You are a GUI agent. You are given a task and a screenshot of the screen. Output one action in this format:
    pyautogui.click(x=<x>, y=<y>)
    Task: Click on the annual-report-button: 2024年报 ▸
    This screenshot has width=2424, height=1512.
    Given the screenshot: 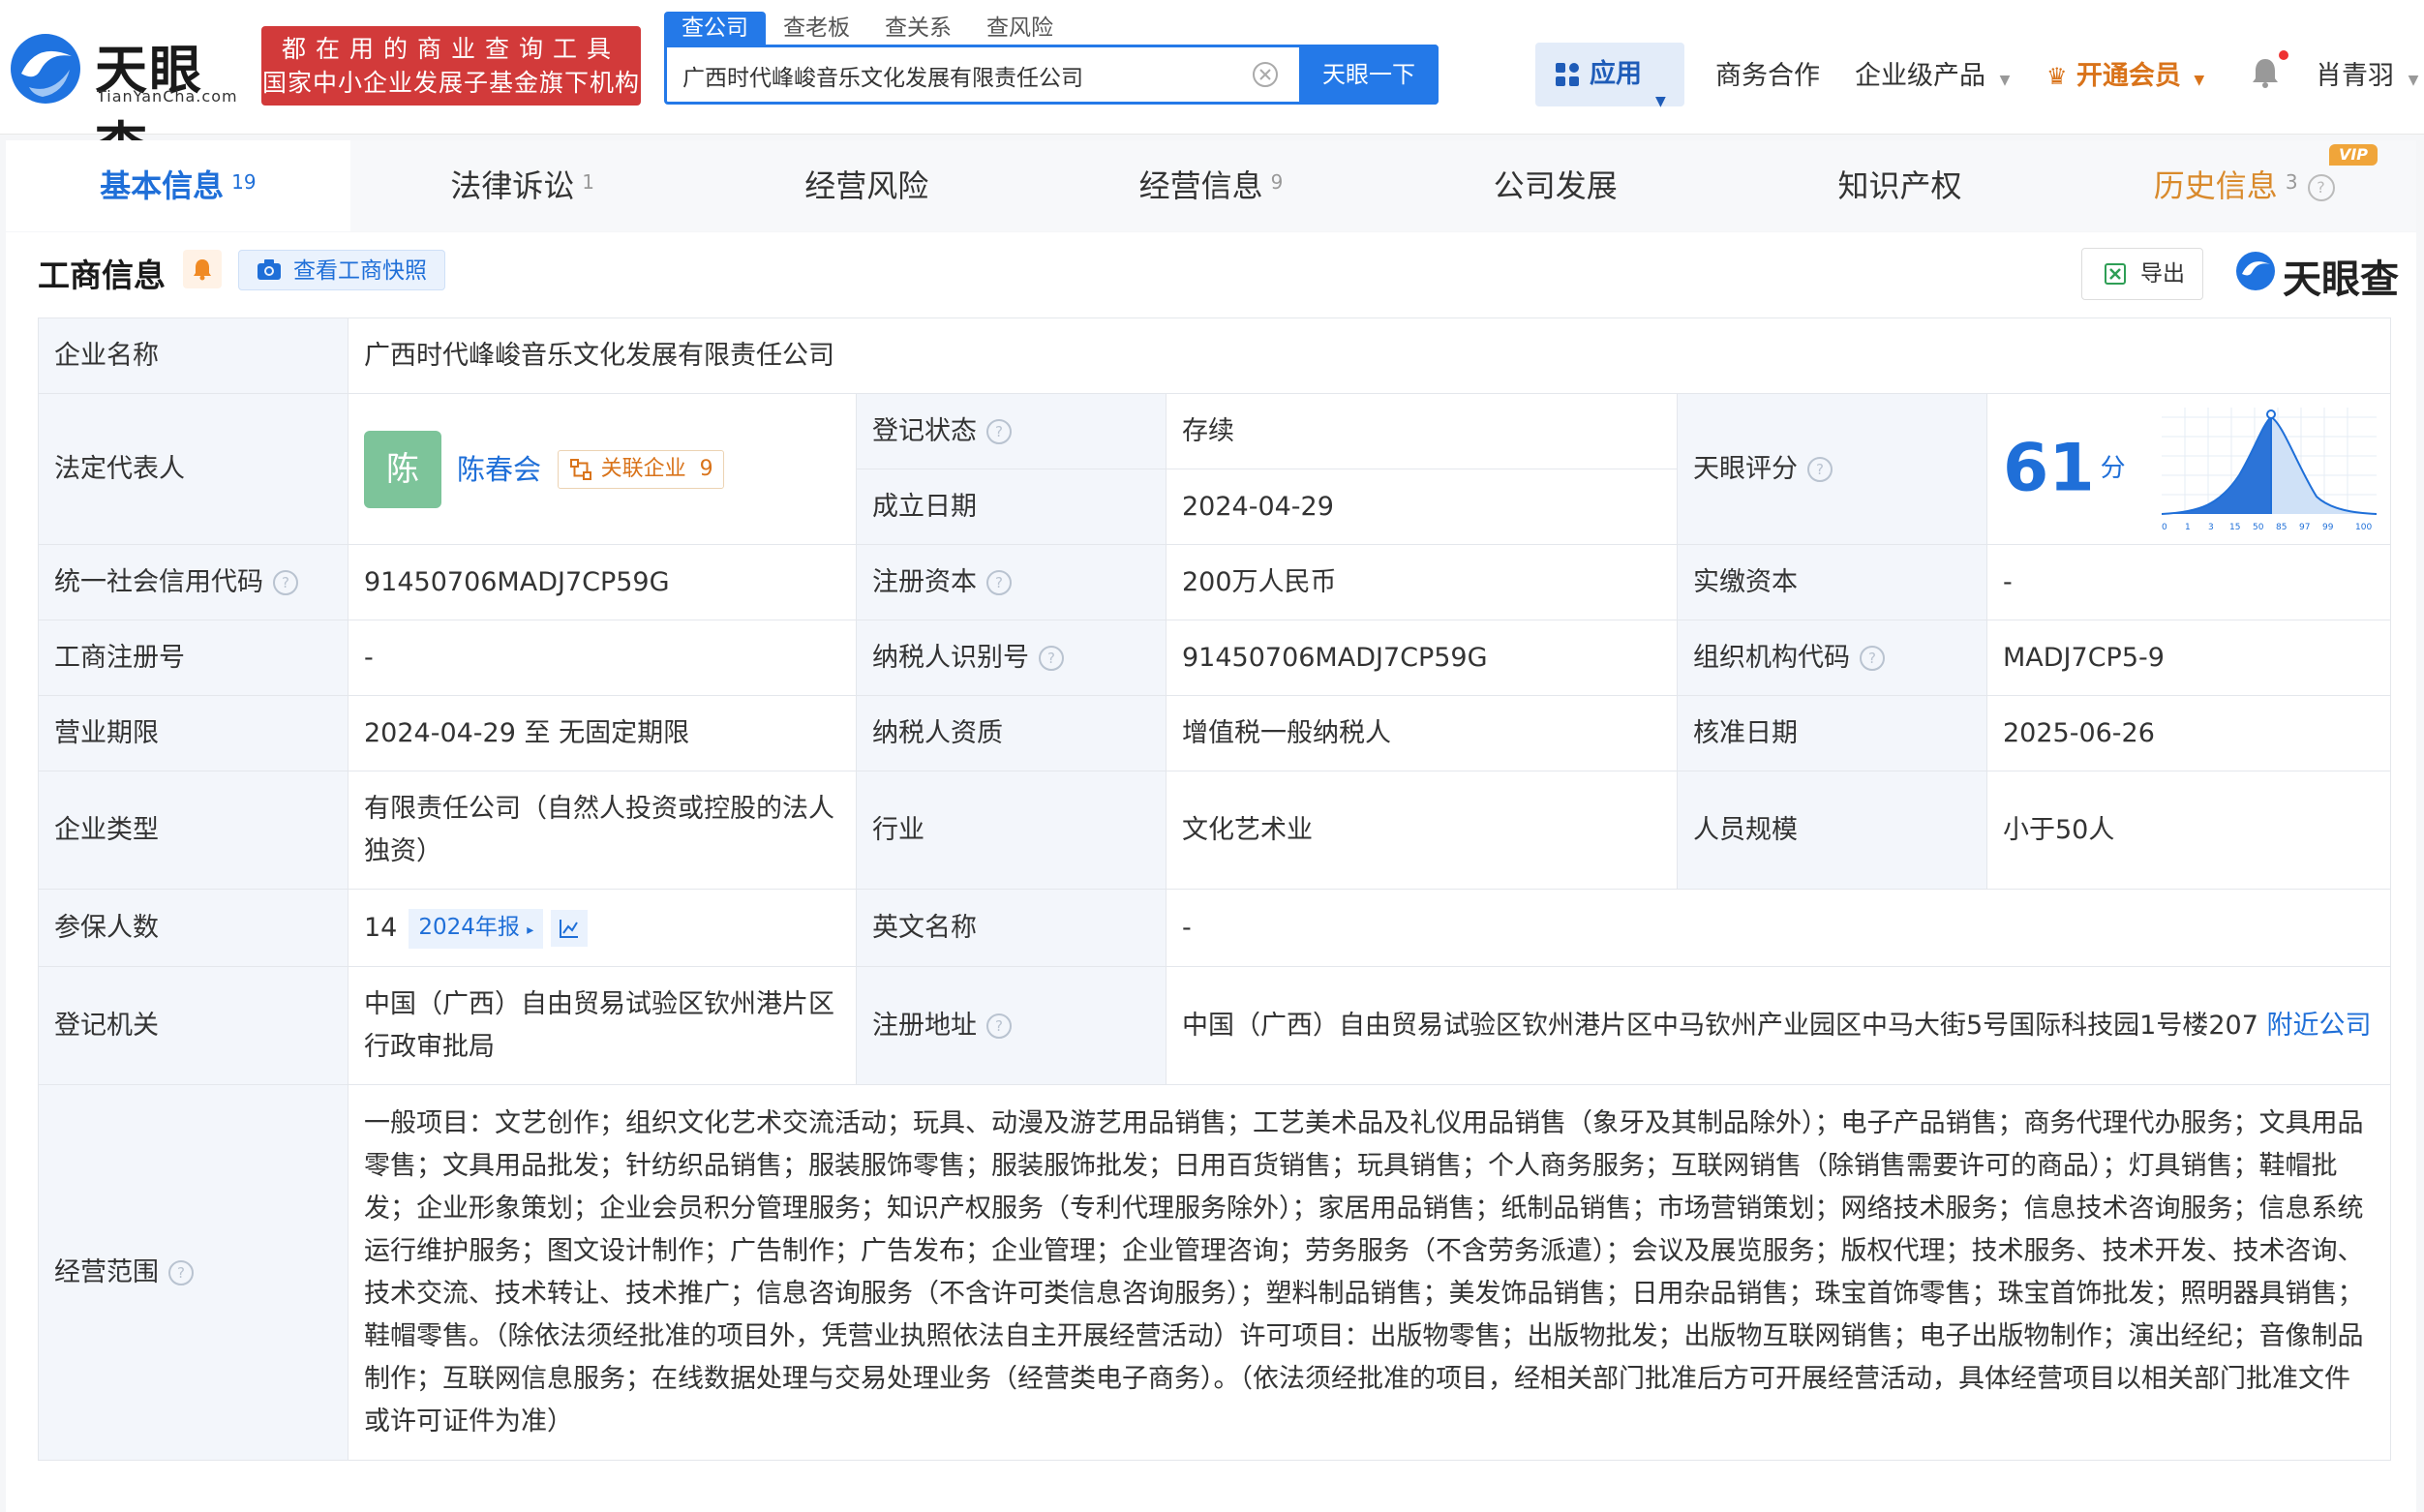 What is the action you would take?
    pyautogui.click(x=476, y=928)
    